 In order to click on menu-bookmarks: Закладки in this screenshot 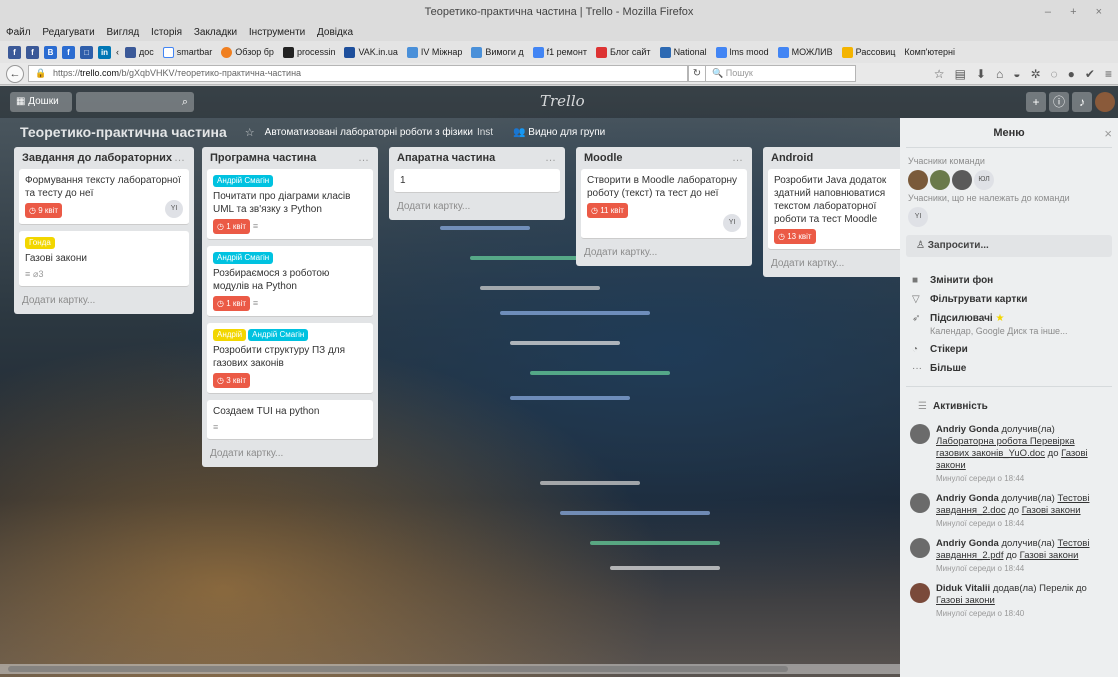, I will do `click(215, 32)`.